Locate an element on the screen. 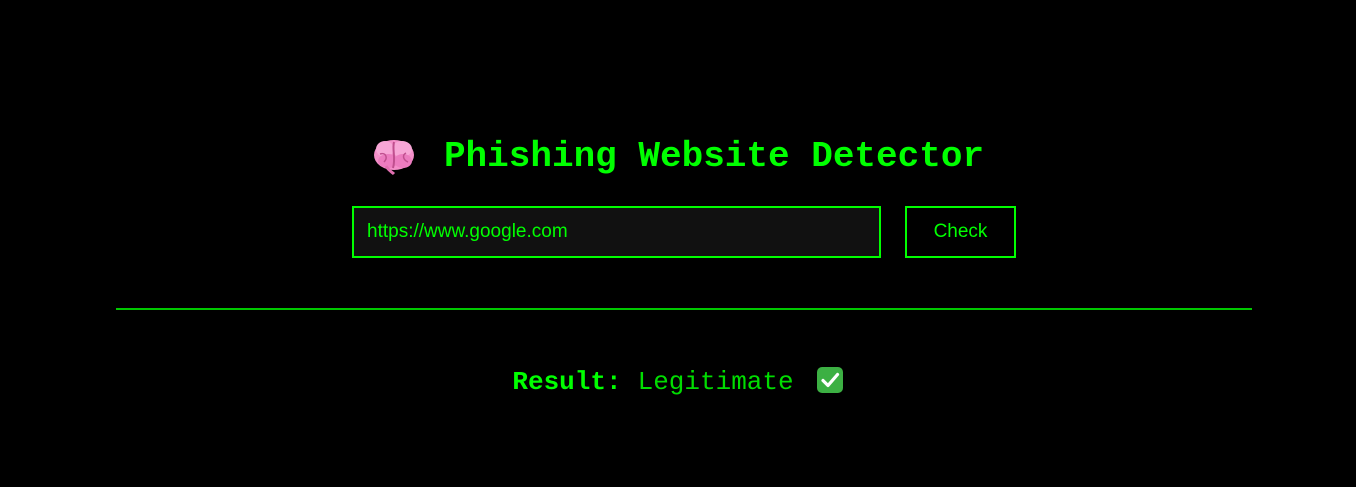 This screenshot has height=487, width=1356. result-value: Legitimate is located at coordinates (715, 382).